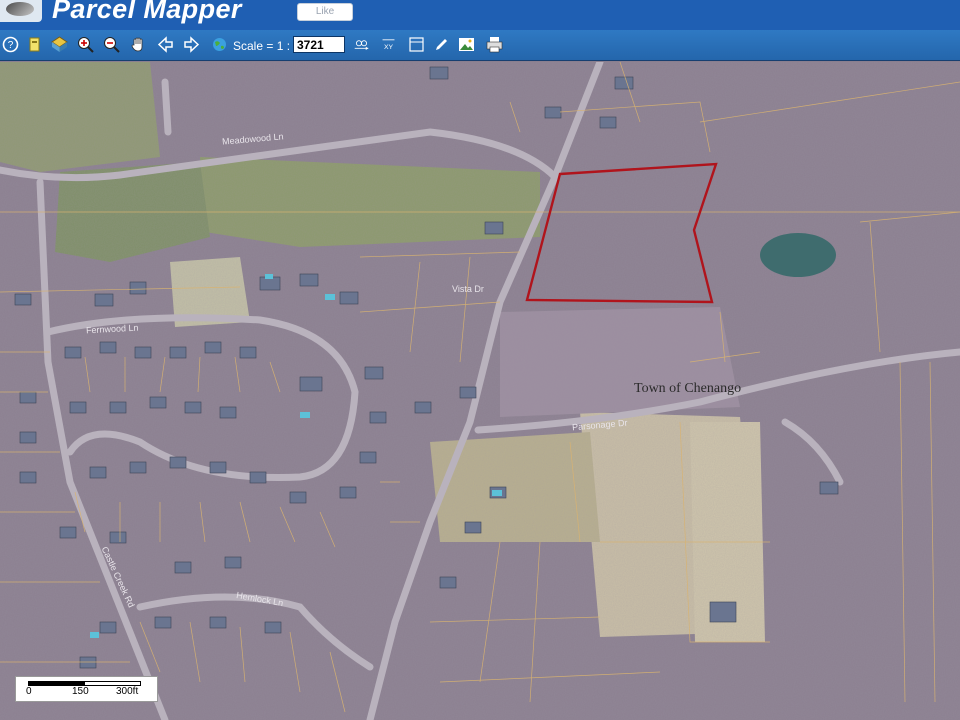 This screenshot has height=720, width=960. I want to click on frame-icon, so click(416, 44).